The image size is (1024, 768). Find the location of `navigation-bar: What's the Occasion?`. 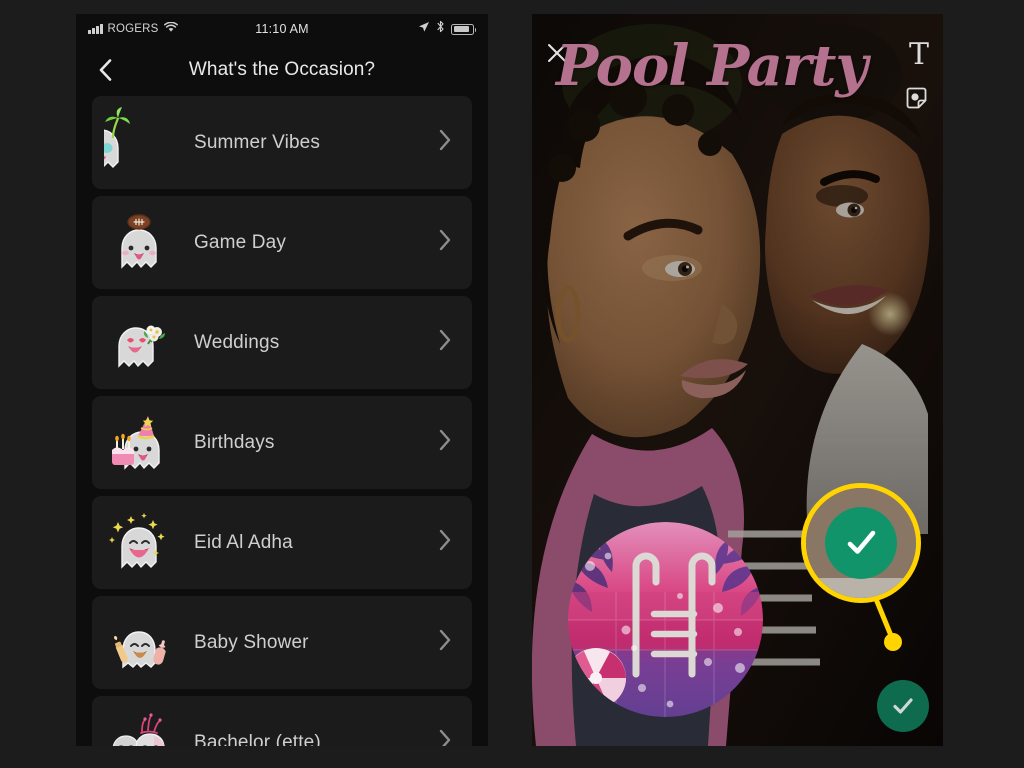

navigation-bar: What's the Occasion? is located at coordinates (282, 70).